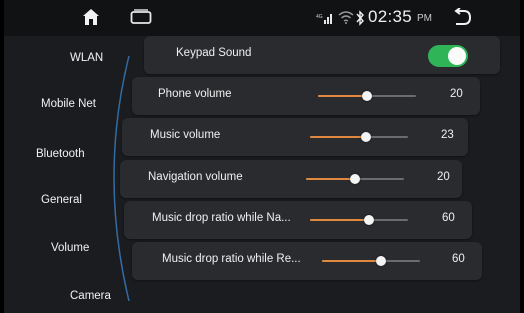 Image resolution: width=524 pixels, height=313 pixels. I want to click on keypad-sound-row: Keypad Sound, so click(322, 55).